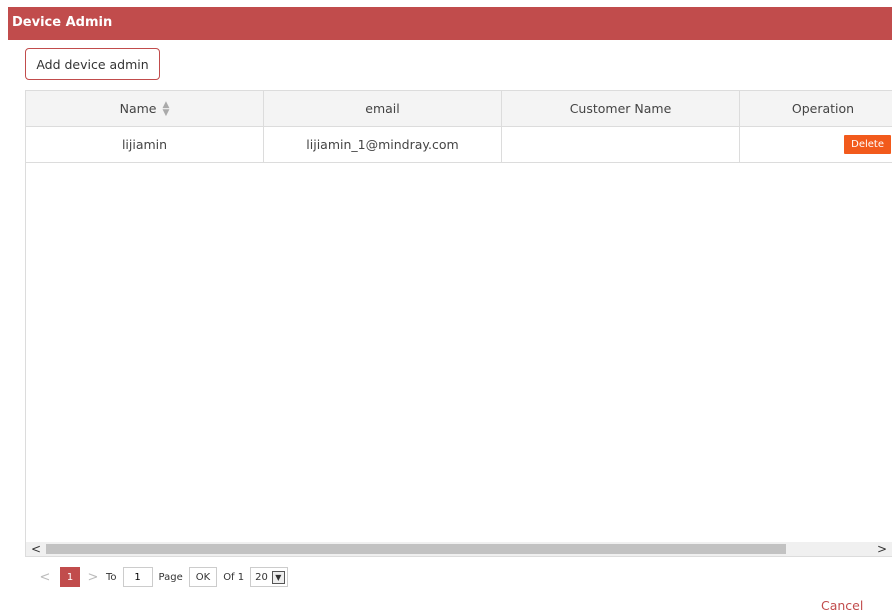 The height and width of the screenshot is (613, 892). Describe the element at coordinates (383, 144) in the screenshot. I see `cell-email: lijiamin_1@mindray.com` at that location.